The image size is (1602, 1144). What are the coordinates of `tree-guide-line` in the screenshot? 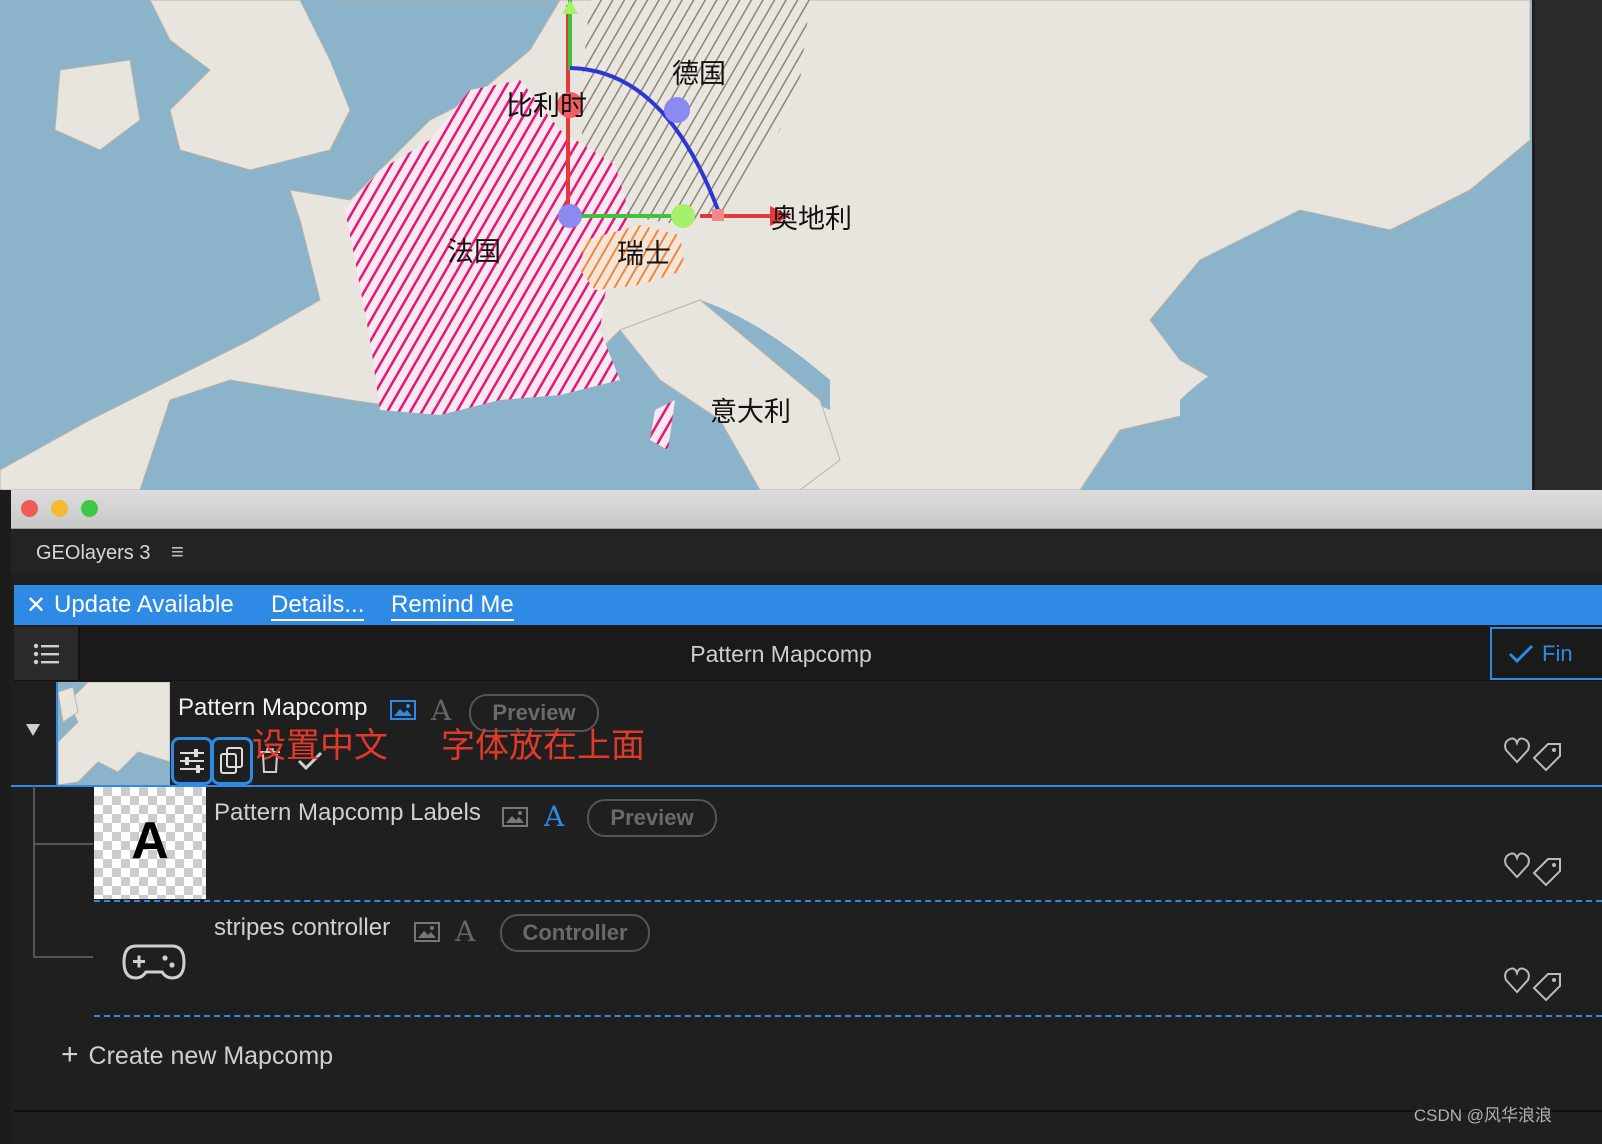 It's located at (34, 871).